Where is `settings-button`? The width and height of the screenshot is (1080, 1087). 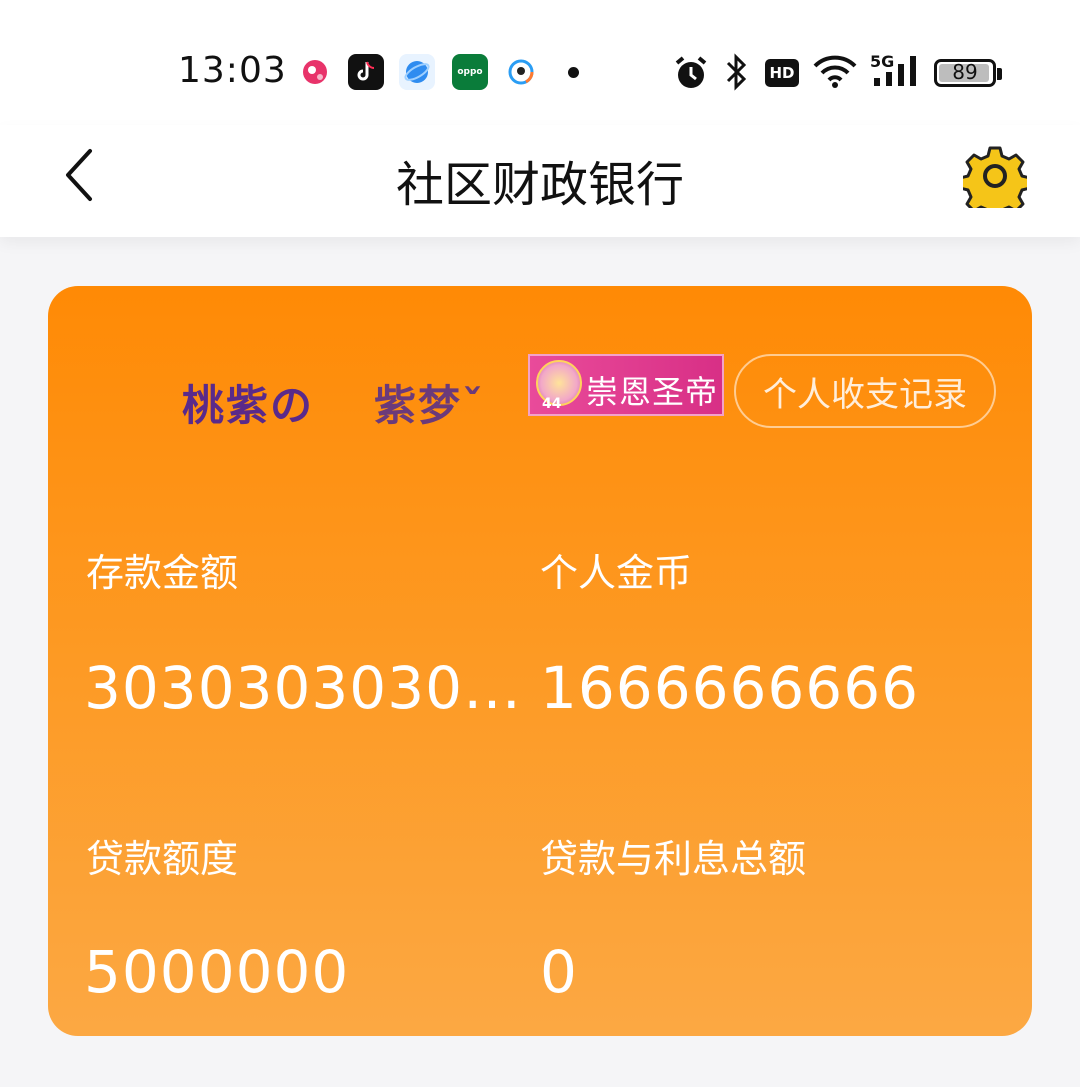 settings-button is located at coordinates (995, 176).